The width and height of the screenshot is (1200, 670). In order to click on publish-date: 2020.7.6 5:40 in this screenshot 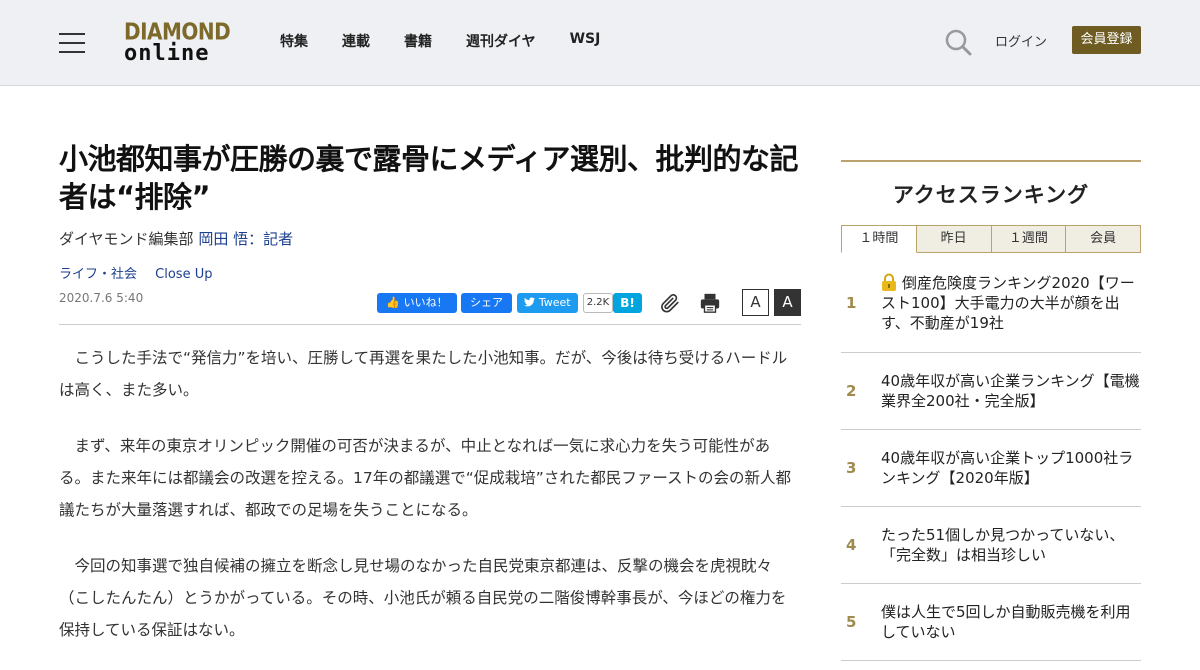, I will do `click(101, 298)`.